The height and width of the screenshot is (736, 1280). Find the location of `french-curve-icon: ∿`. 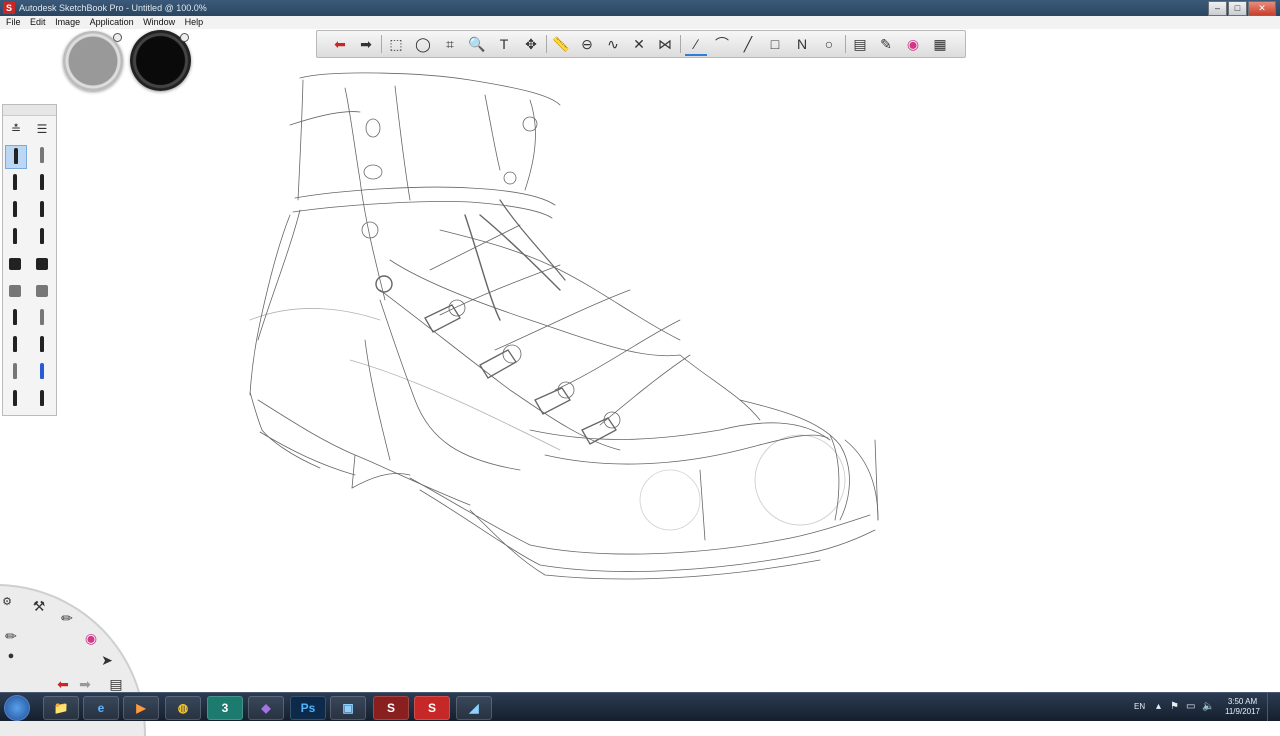

french-curve-icon: ∿ is located at coordinates (613, 44).